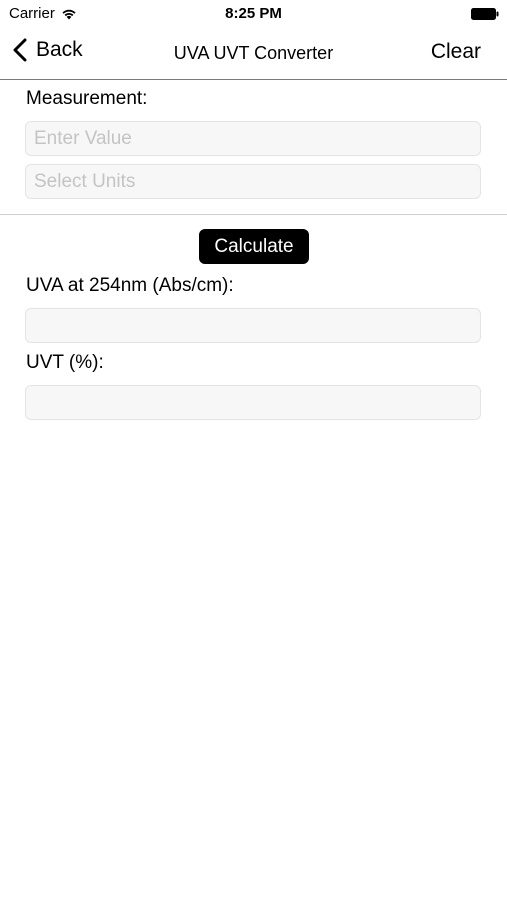  What do you see at coordinates (254, 246) in the screenshot?
I see `calculate-button: Calculate` at bounding box center [254, 246].